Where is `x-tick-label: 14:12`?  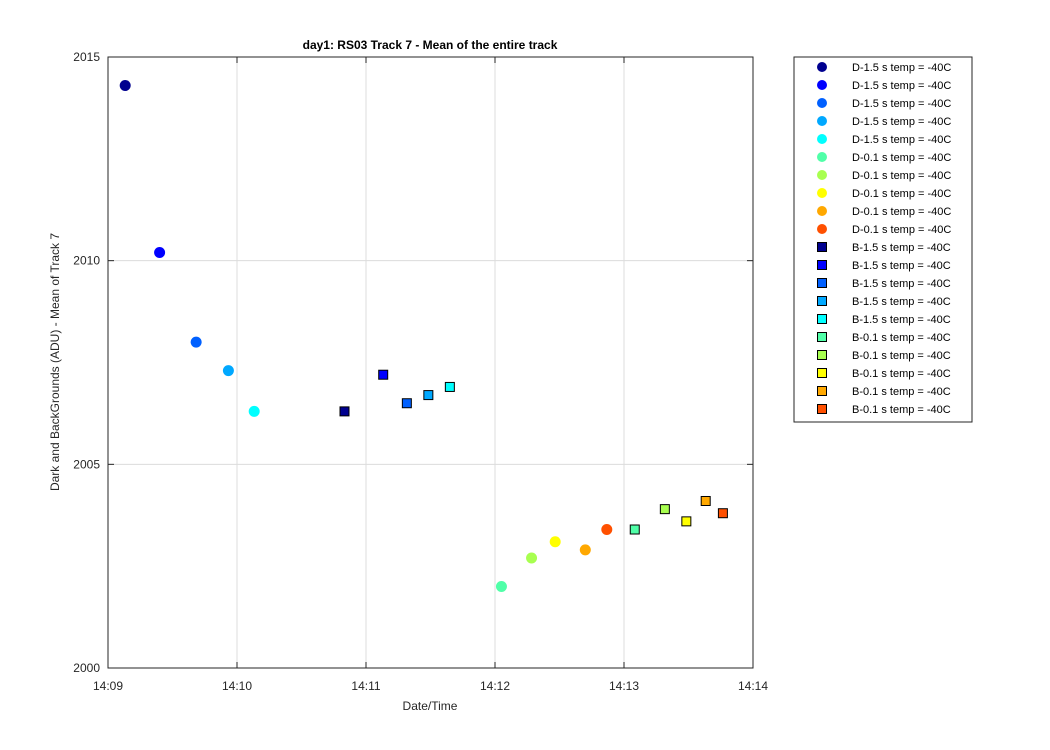 x-tick-label: 14:12 is located at coordinates (495, 686).